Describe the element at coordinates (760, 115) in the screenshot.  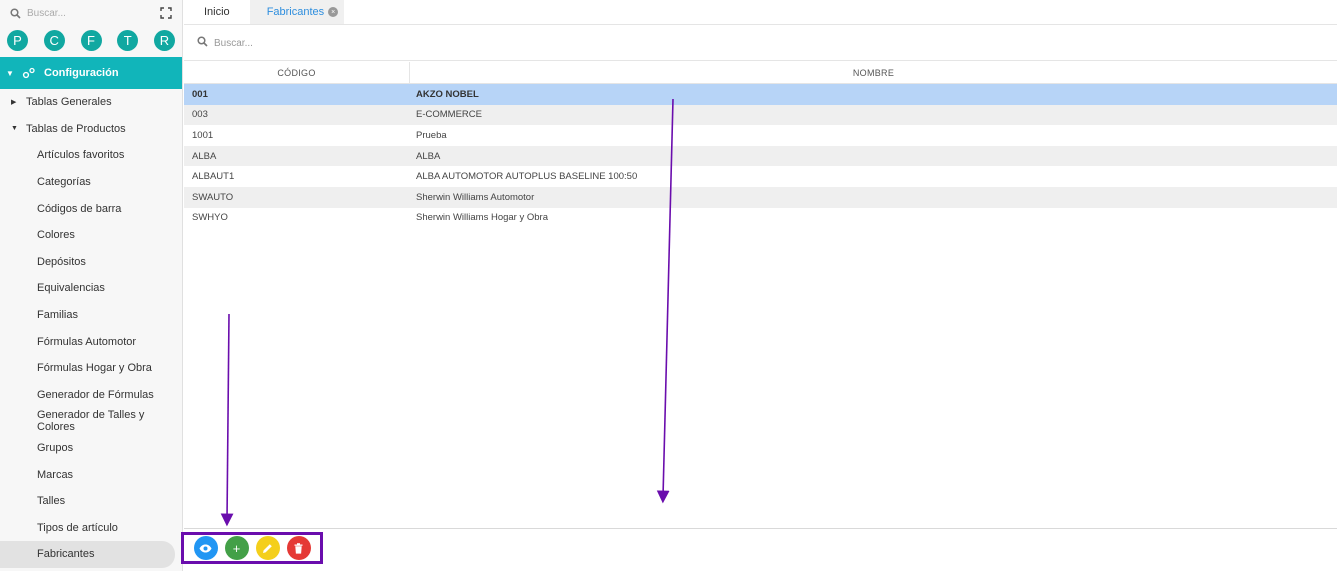
I see `table-row: 003 E-COMMERCE` at that location.